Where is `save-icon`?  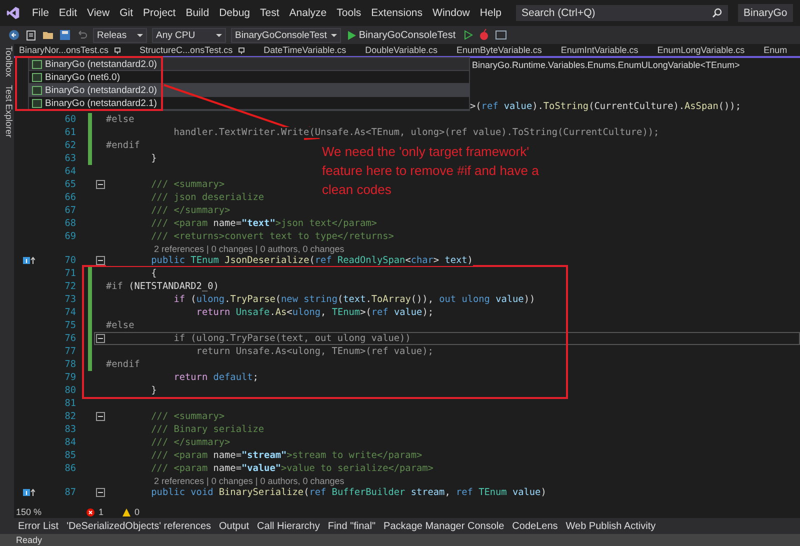 save-icon is located at coordinates (65, 35).